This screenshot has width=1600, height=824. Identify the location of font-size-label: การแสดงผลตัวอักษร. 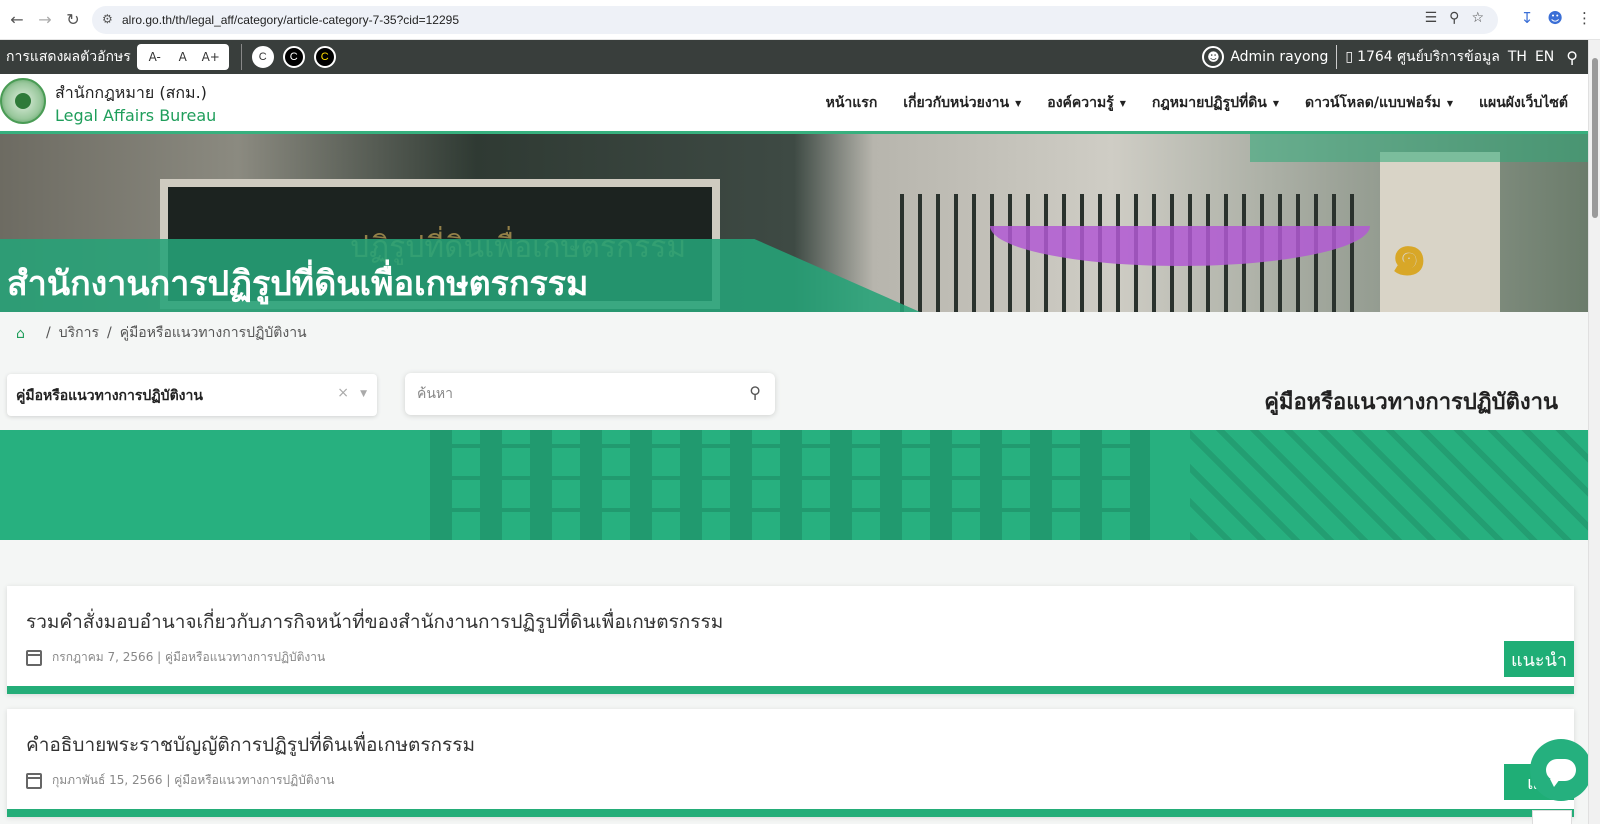
(68, 57).